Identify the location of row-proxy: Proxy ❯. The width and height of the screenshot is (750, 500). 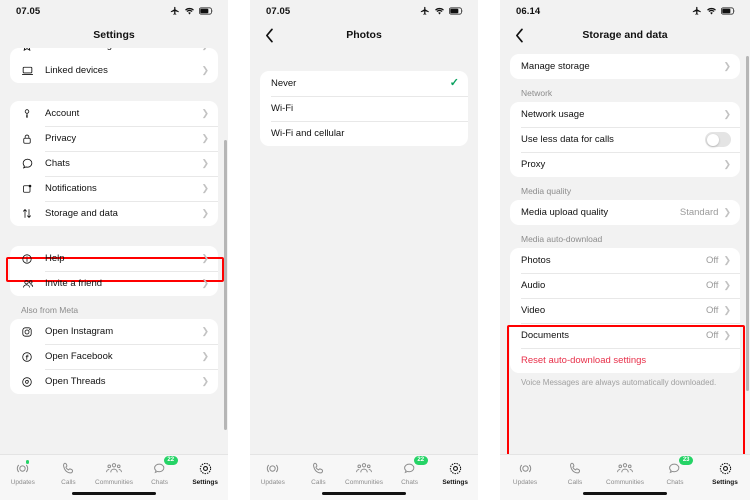
(625, 164).